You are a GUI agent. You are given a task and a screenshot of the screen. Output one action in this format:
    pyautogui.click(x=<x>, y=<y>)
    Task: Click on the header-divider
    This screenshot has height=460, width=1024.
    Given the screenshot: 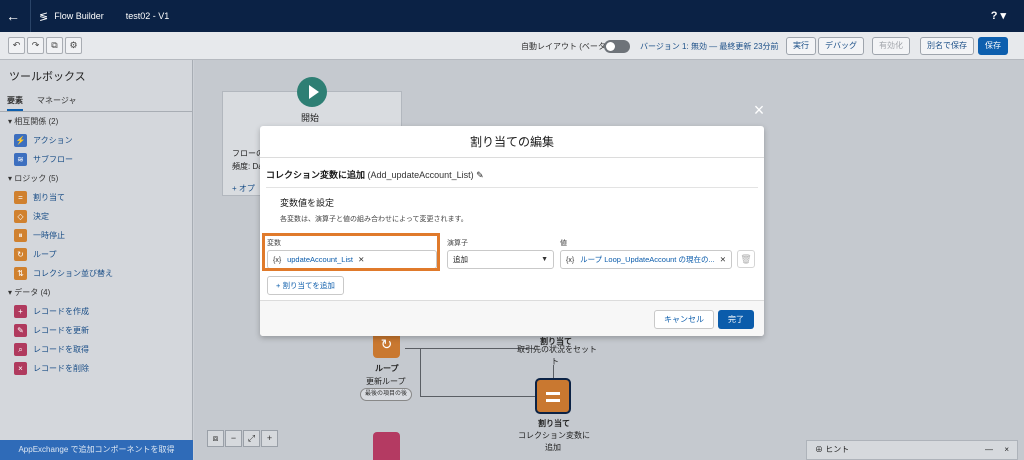 What is the action you would take?
    pyautogui.click(x=30, y=16)
    